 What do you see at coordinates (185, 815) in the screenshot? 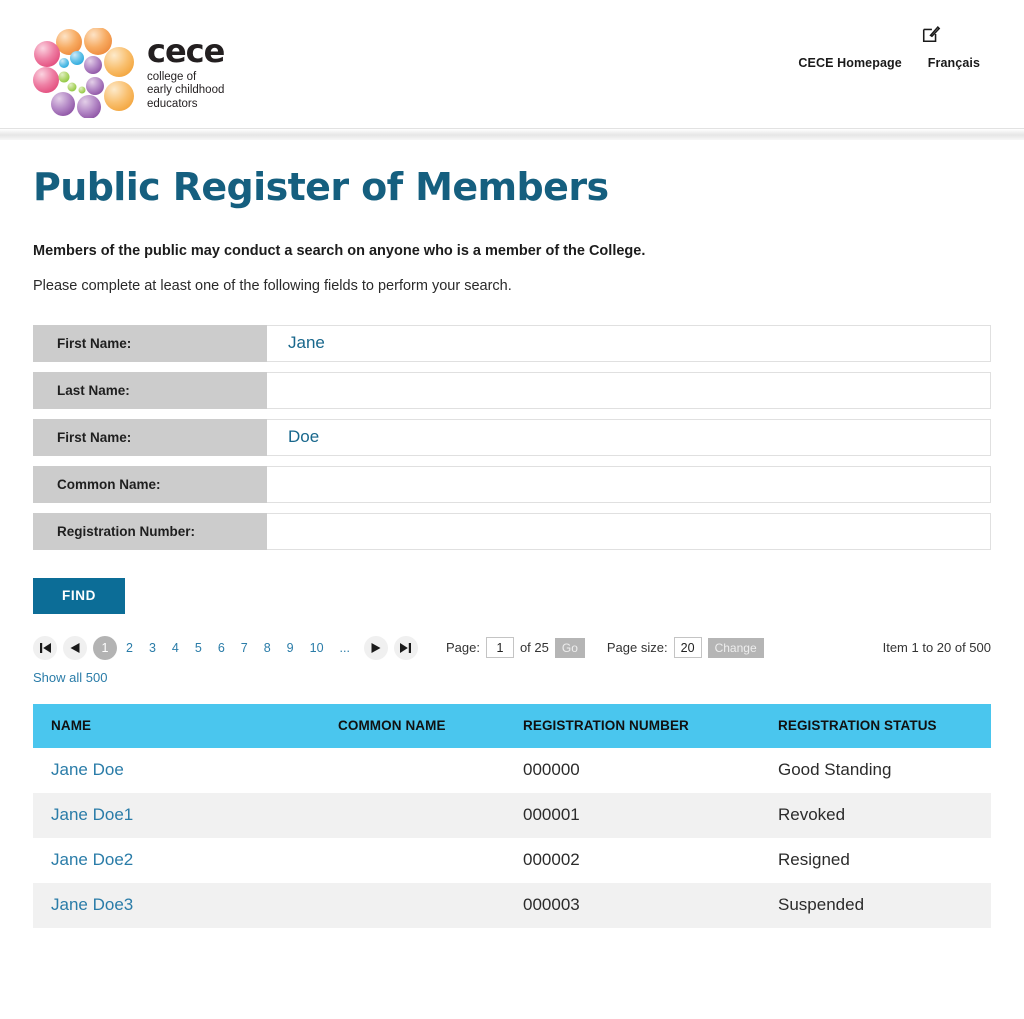
I see `cell-name: Jane Doe1` at bounding box center [185, 815].